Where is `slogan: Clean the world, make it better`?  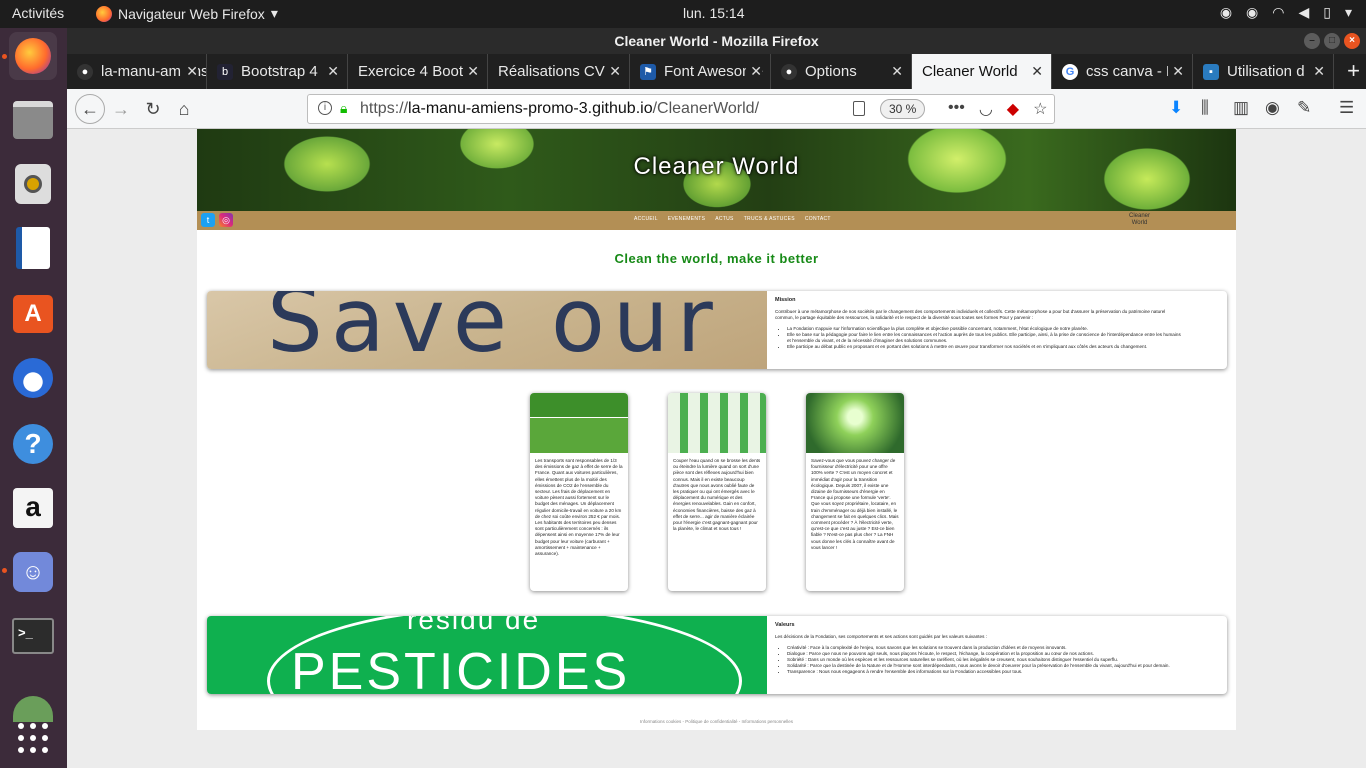
slogan: Clean the world, make it better is located at coordinates (716, 258).